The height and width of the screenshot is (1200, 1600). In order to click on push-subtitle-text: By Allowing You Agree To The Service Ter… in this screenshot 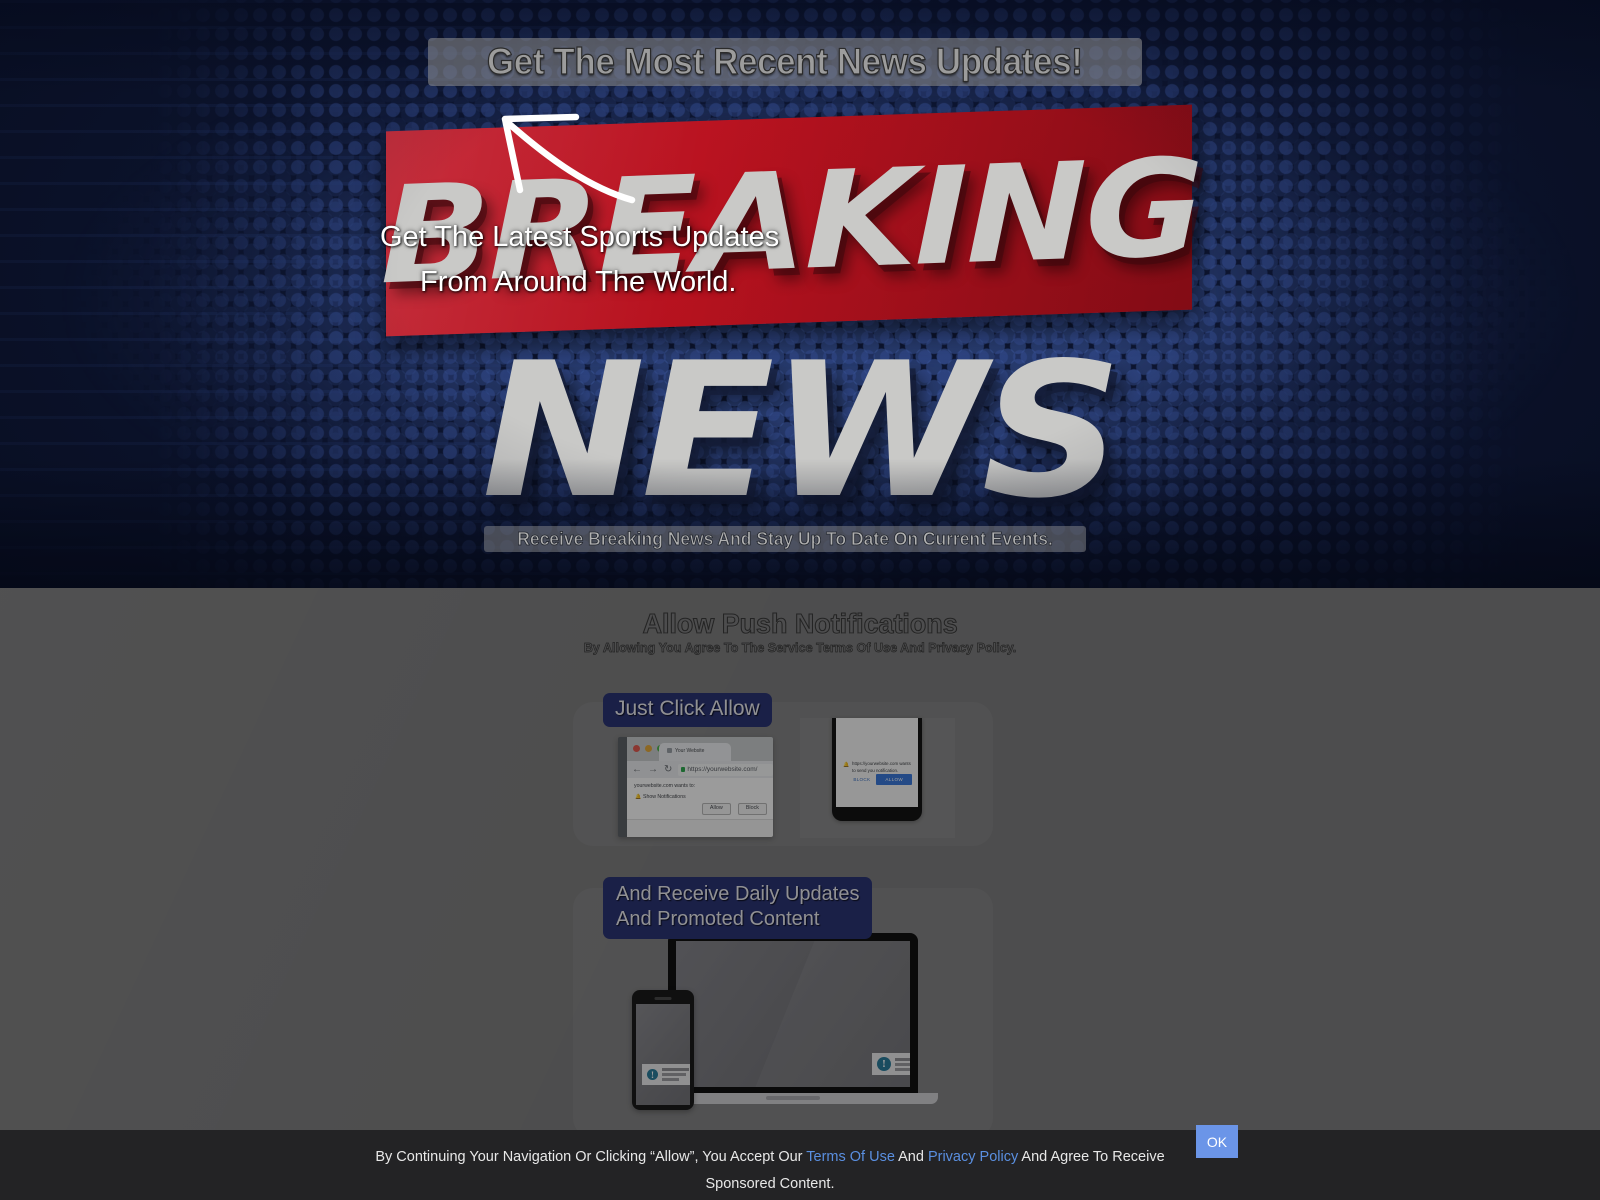, I will do `click(800, 648)`.